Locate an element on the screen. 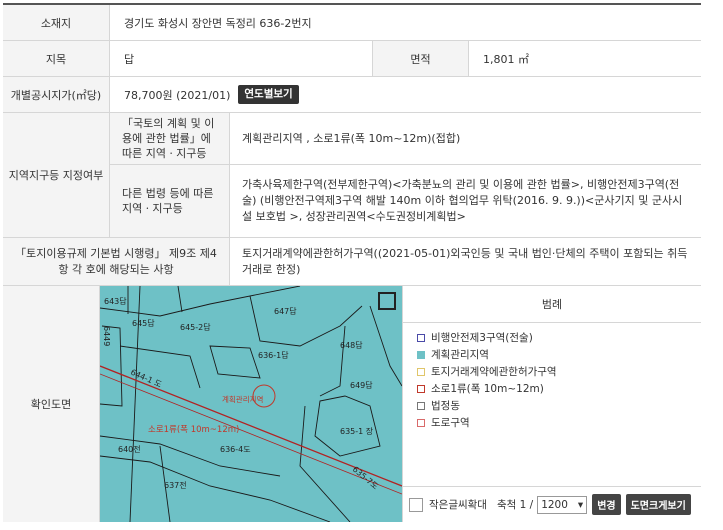 Image resolution: width=723 pixels, height=530 pixels. scale-select: 1200 ▾ is located at coordinates (562, 504).